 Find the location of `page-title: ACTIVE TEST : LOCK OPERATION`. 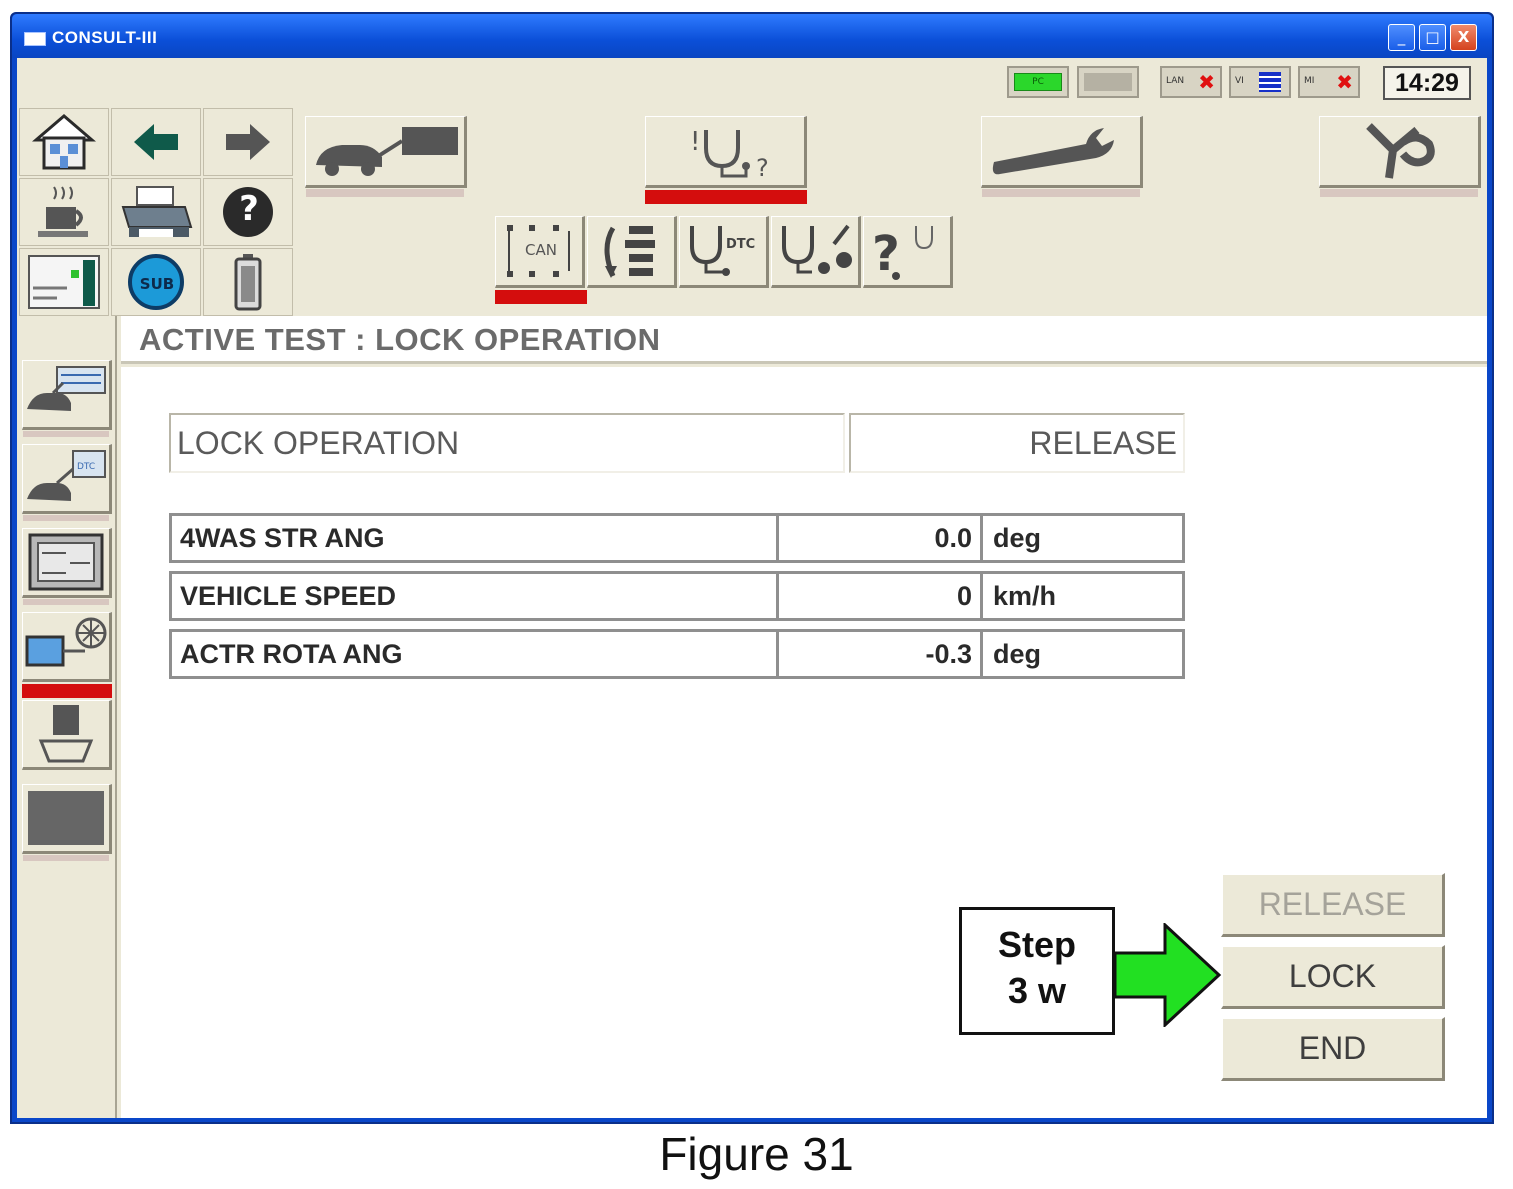

page-title: ACTIVE TEST : LOCK OPERATION is located at coordinates (400, 339).